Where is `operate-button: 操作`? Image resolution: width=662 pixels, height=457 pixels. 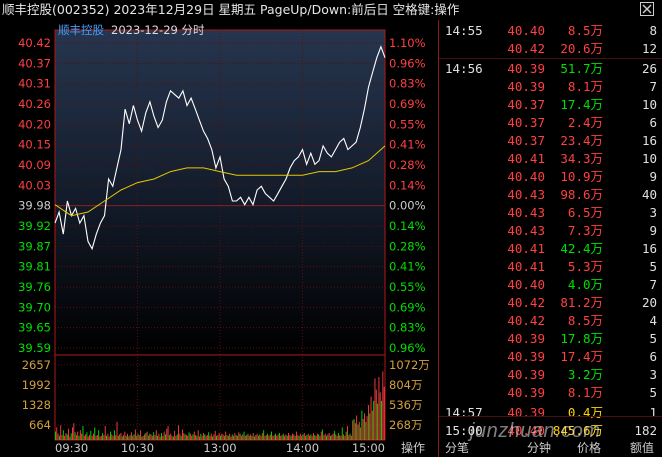 operate-button: 操作 is located at coordinates (413, 448).